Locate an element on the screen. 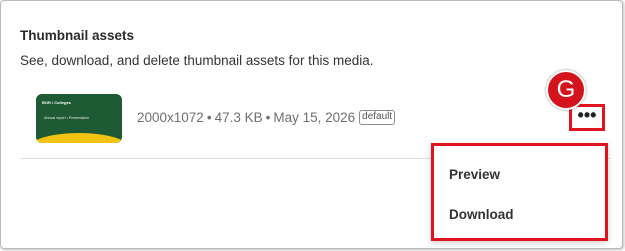 The height and width of the screenshot is (251, 625). asset-date: May 15, 2026 is located at coordinates (314, 117).